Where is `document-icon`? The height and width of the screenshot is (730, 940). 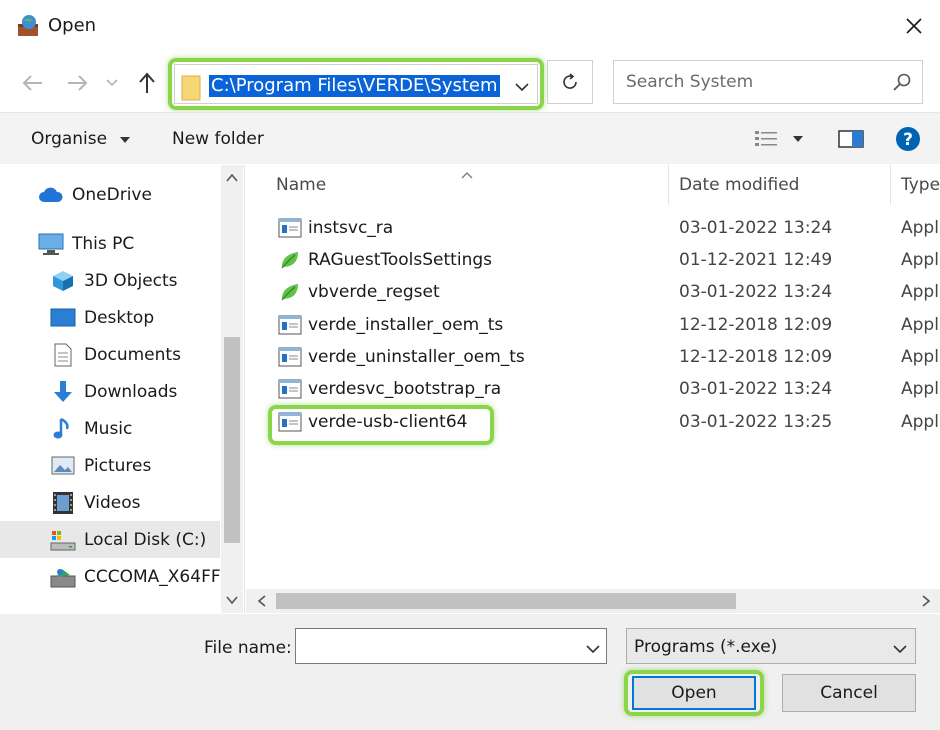 document-icon is located at coordinates (63, 355).